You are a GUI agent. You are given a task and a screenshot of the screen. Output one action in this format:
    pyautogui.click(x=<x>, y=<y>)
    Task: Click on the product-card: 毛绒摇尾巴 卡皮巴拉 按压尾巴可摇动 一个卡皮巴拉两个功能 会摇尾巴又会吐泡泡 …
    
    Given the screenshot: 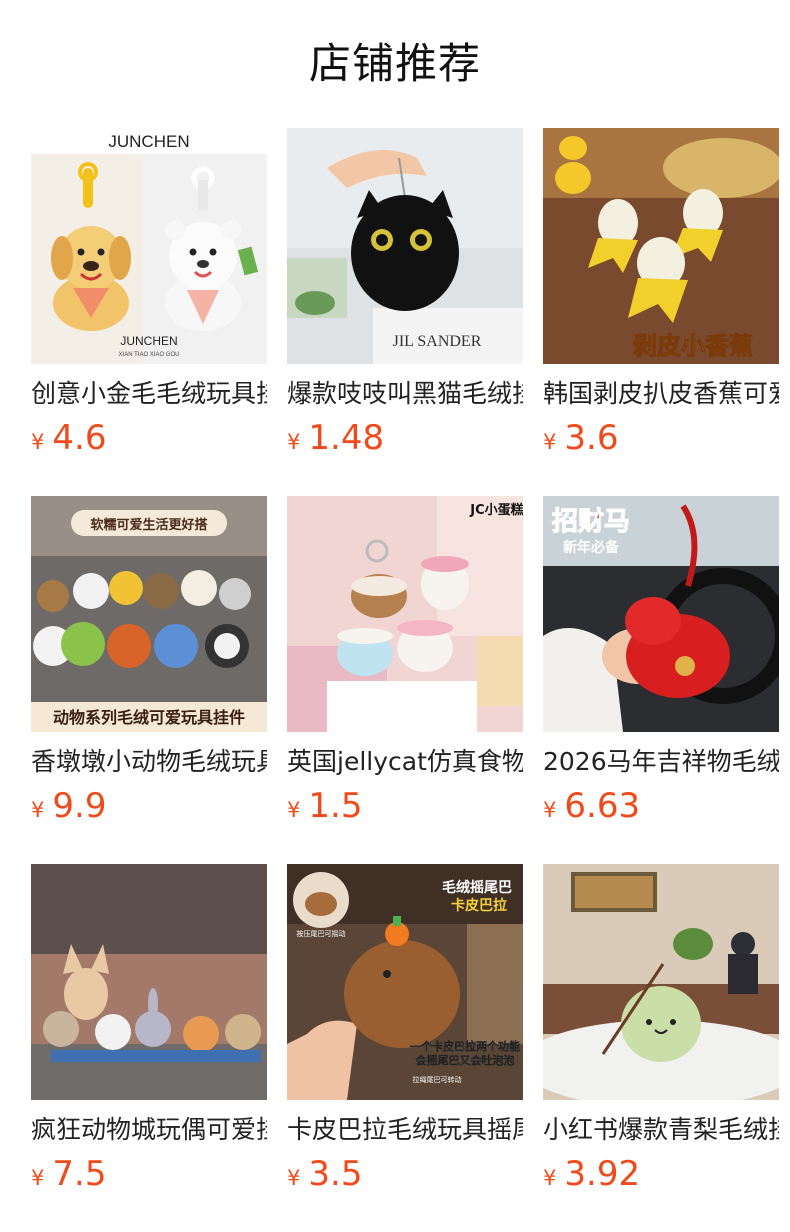 What is the action you would take?
    pyautogui.click(x=405, y=1034)
    